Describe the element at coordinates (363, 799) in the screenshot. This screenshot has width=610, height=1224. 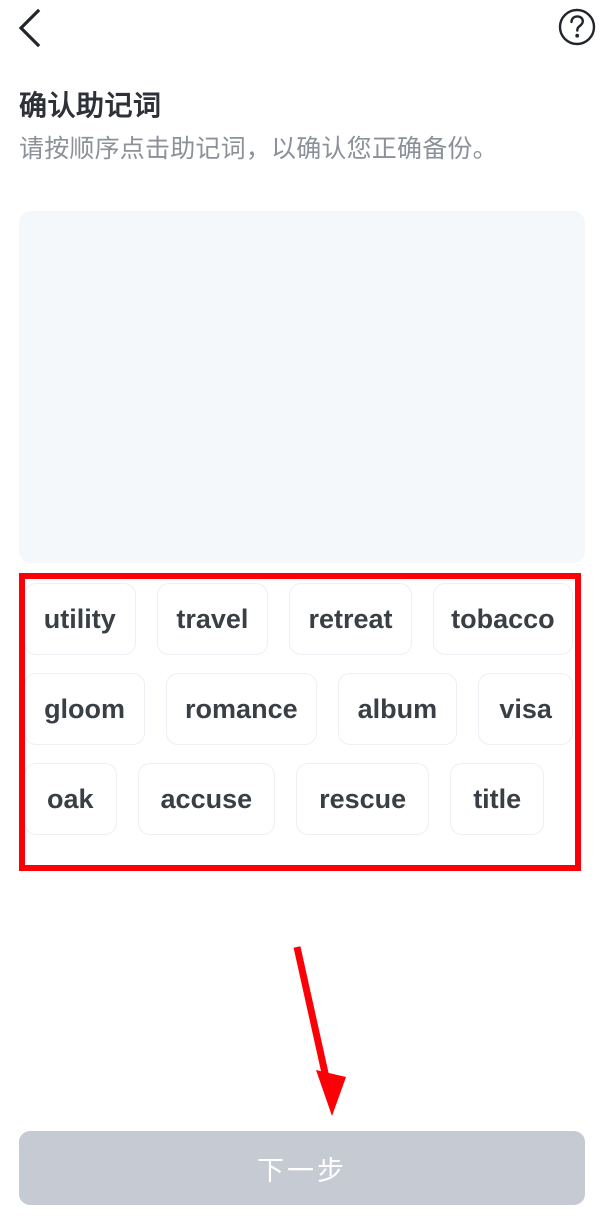
I see `word-chip-rescue: rescue` at that location.